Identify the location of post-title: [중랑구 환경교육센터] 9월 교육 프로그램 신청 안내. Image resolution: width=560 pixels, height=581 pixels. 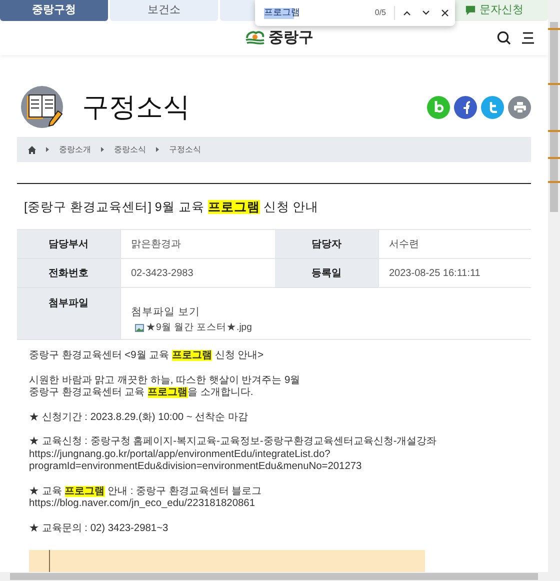
(171, 207).